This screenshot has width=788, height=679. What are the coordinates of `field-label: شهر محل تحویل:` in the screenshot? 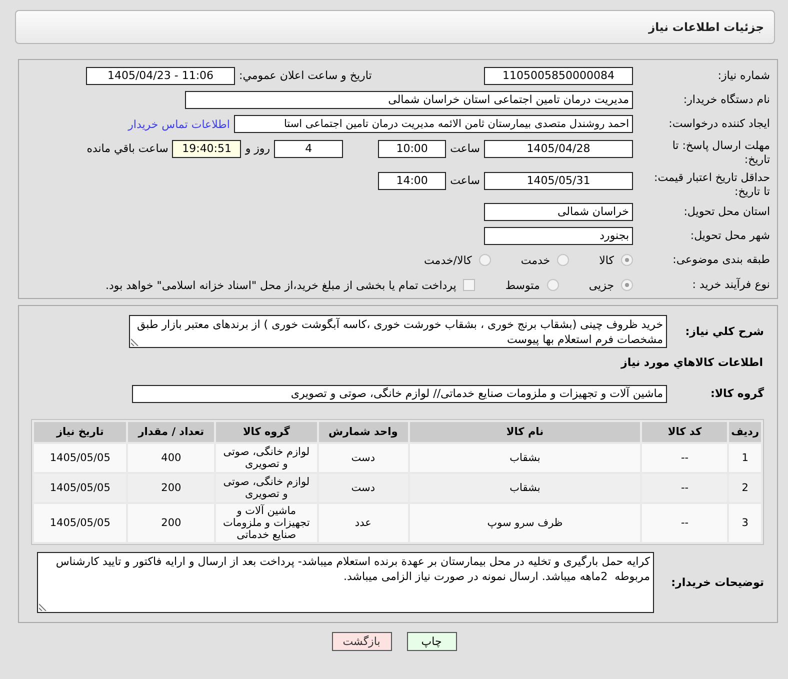 It's located at (729, 236).